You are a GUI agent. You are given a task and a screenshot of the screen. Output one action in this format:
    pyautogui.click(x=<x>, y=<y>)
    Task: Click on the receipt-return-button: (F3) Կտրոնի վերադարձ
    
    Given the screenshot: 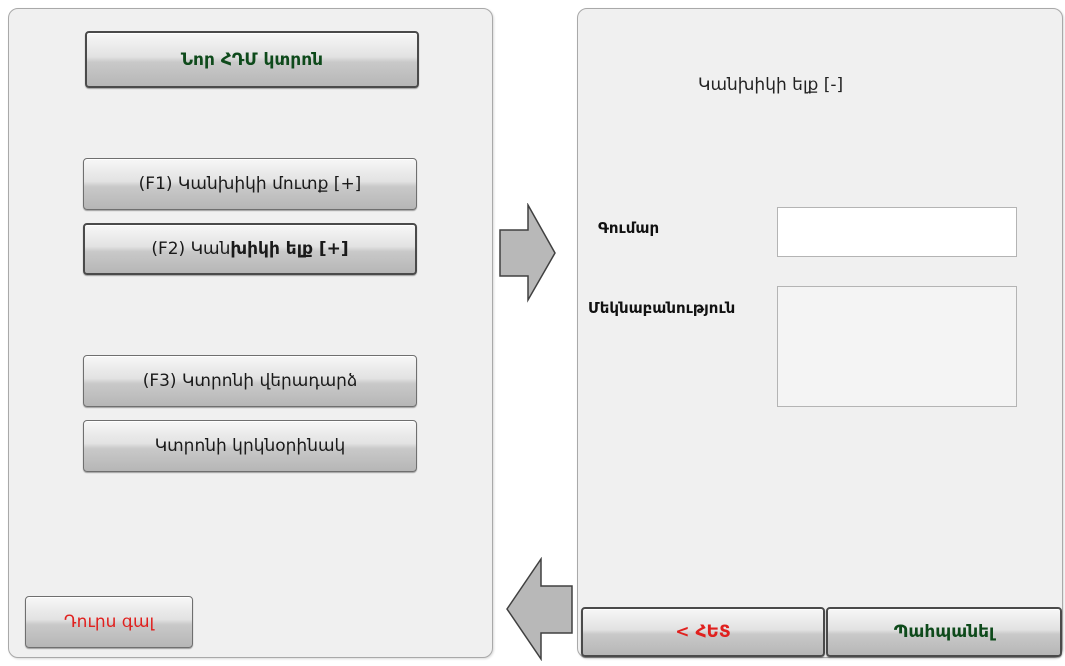 What is the action you would take?
    pyautogui.click(x=250, y=381)
    